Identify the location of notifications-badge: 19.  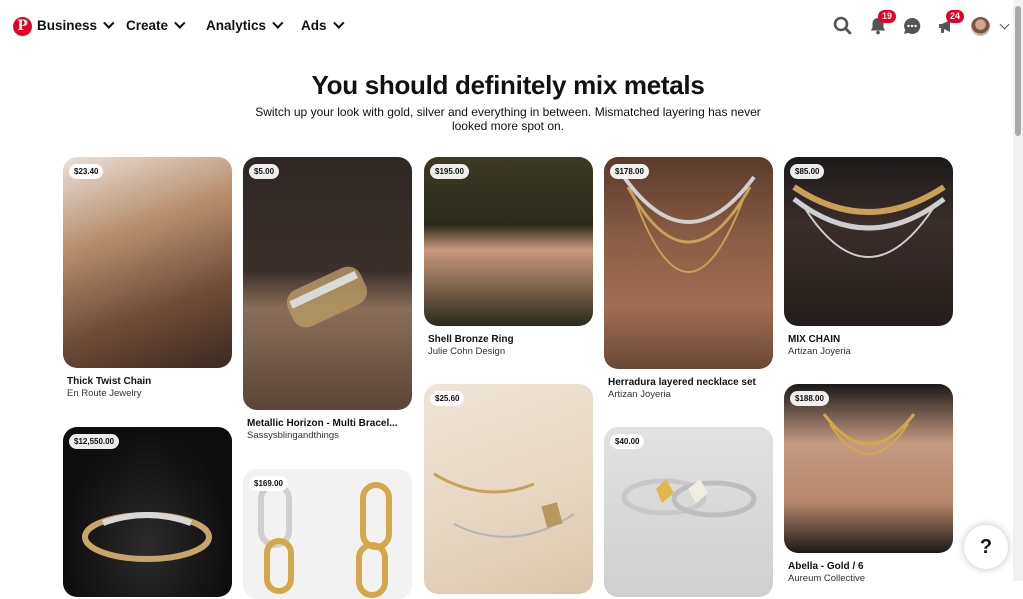
(886, 16).